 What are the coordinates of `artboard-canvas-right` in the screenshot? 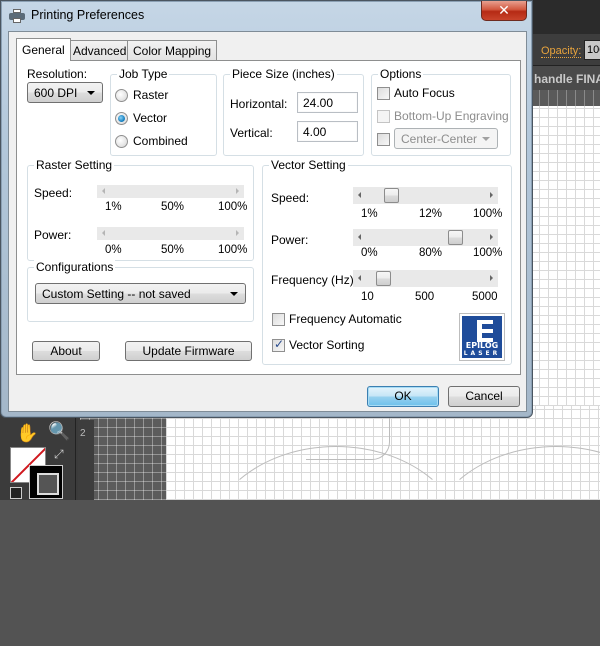 It's located at (565, 256).